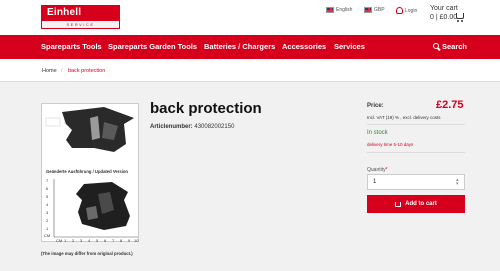 This screenshot has height=271, width=500. Describe the element at coordinates (411, 10) in the screenshot. I see `login-label: Login` at that location.